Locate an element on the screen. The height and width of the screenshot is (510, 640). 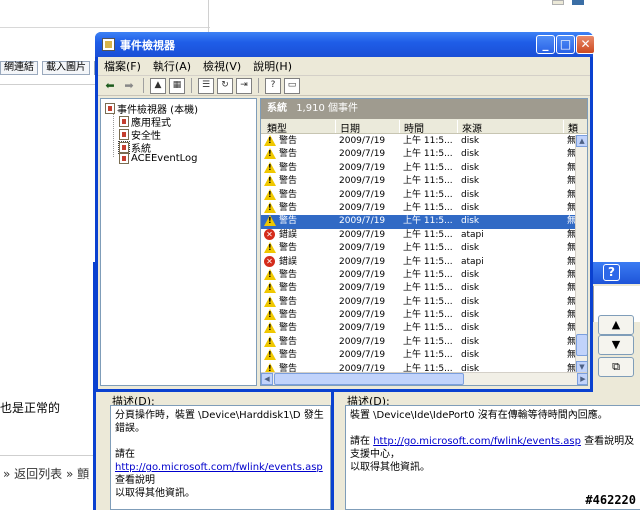
titlebar: 事件檢視器 _ □ ✕ is located at coordinates (345, 44).